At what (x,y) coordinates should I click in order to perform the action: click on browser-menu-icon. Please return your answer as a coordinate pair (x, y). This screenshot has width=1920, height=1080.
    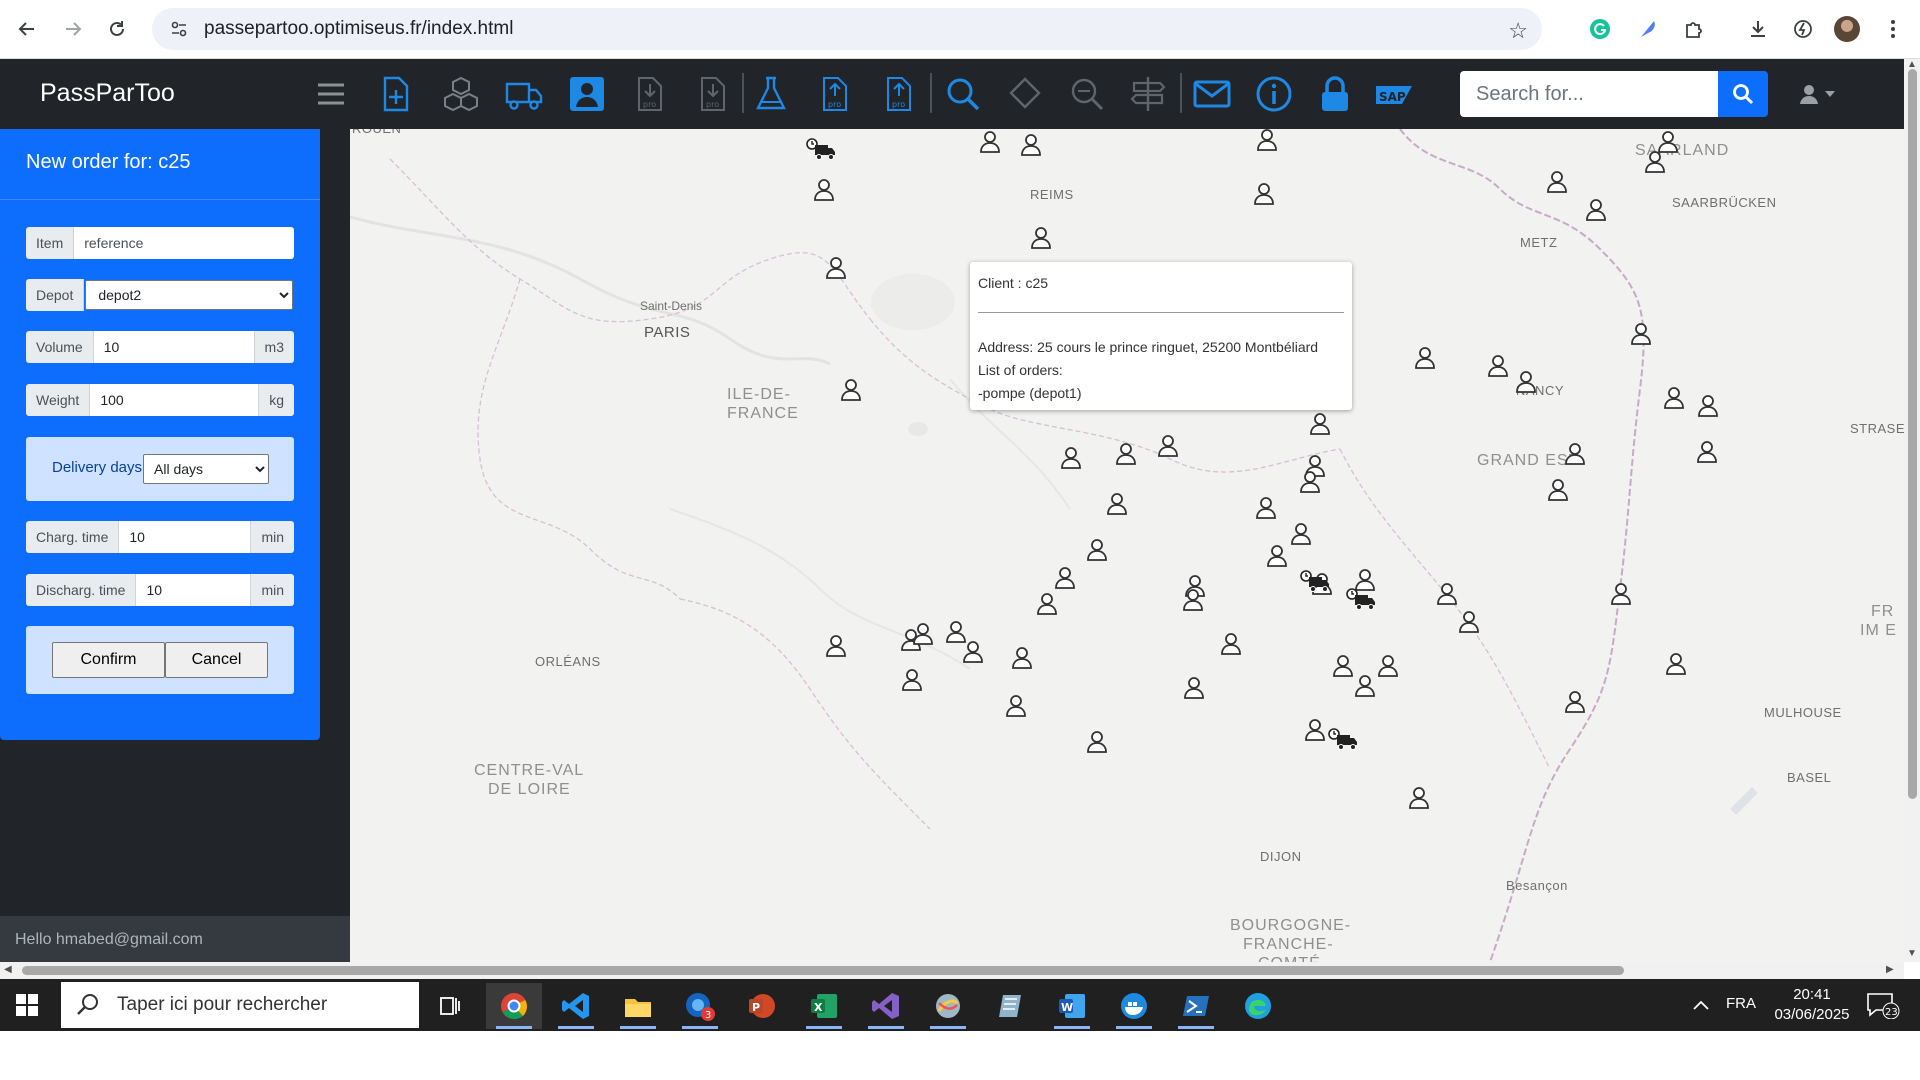
    Looking at the image, I should click on (1893, 29).